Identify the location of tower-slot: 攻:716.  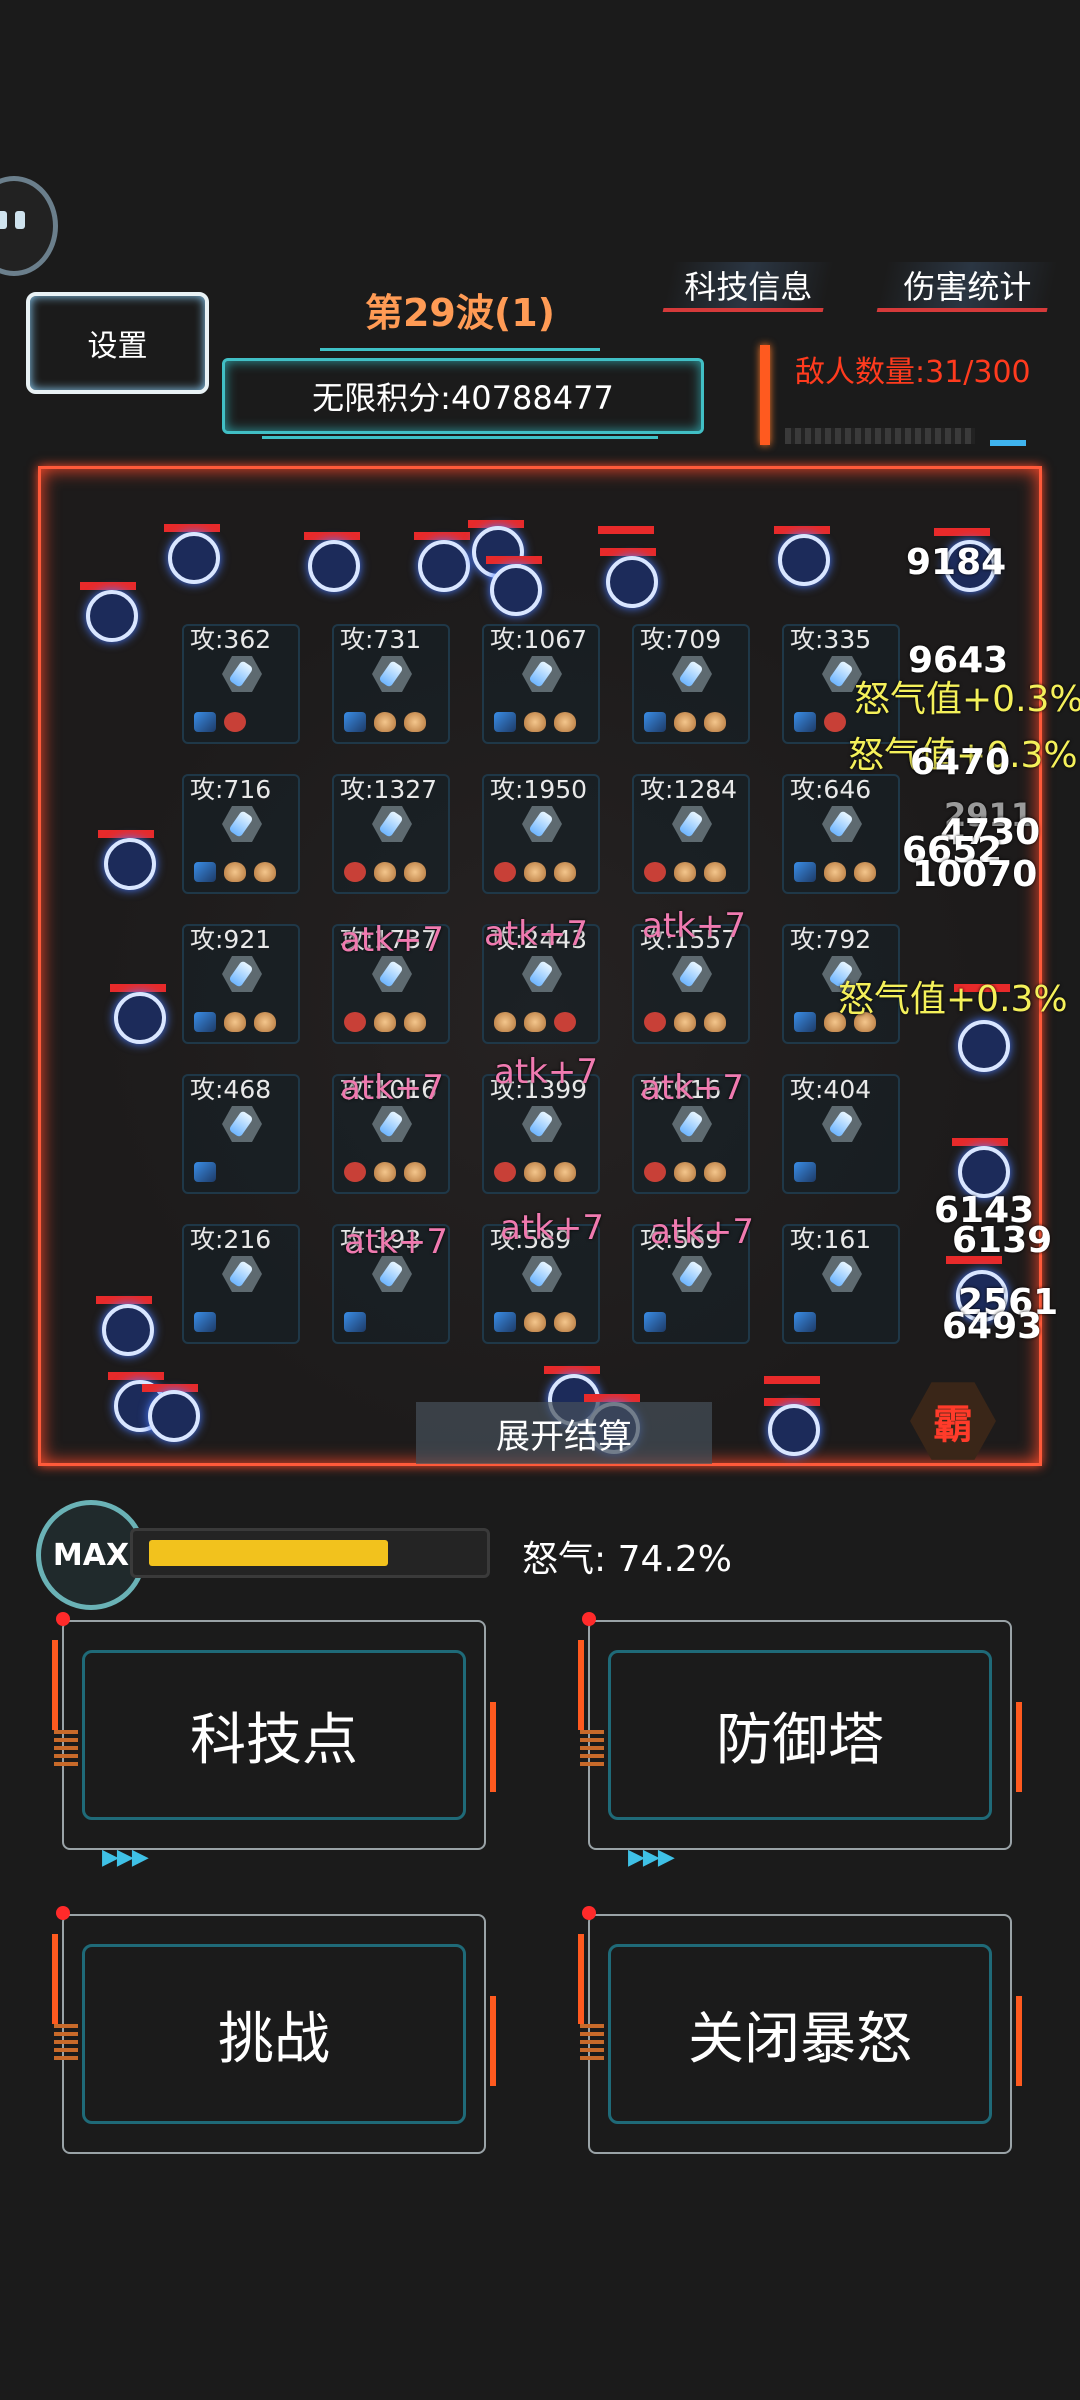
(241, 834).